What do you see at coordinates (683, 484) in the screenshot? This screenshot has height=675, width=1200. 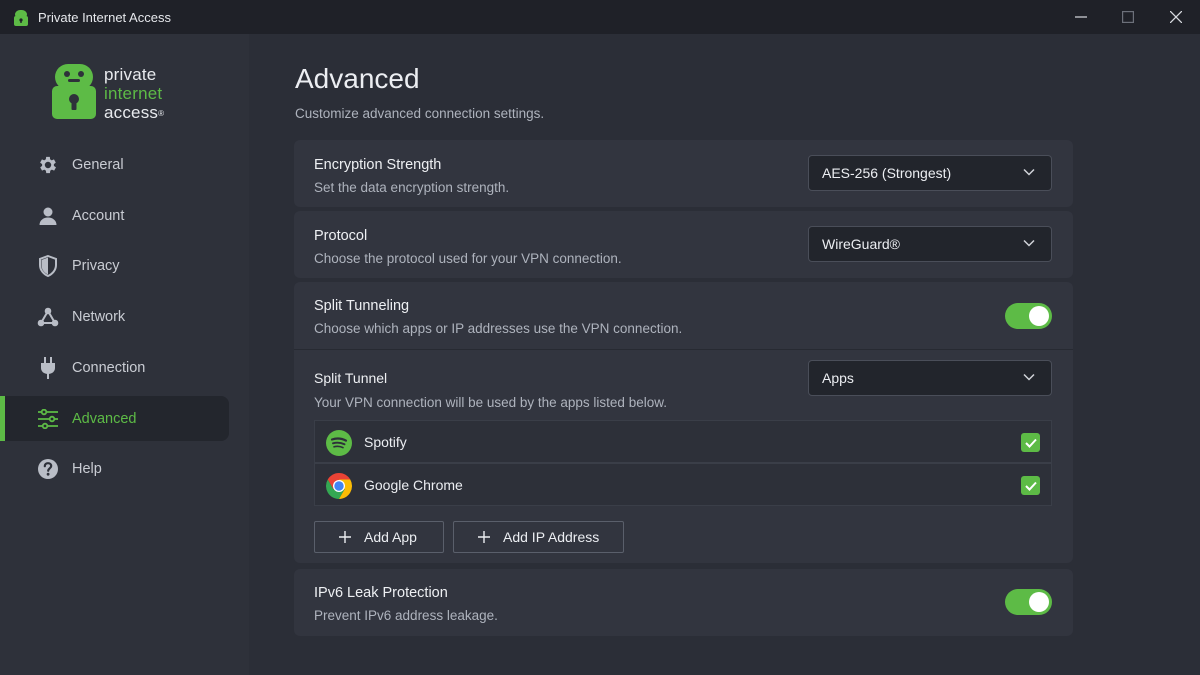 I see `list-item: Google Chrome` at bounding box center [683, 484].